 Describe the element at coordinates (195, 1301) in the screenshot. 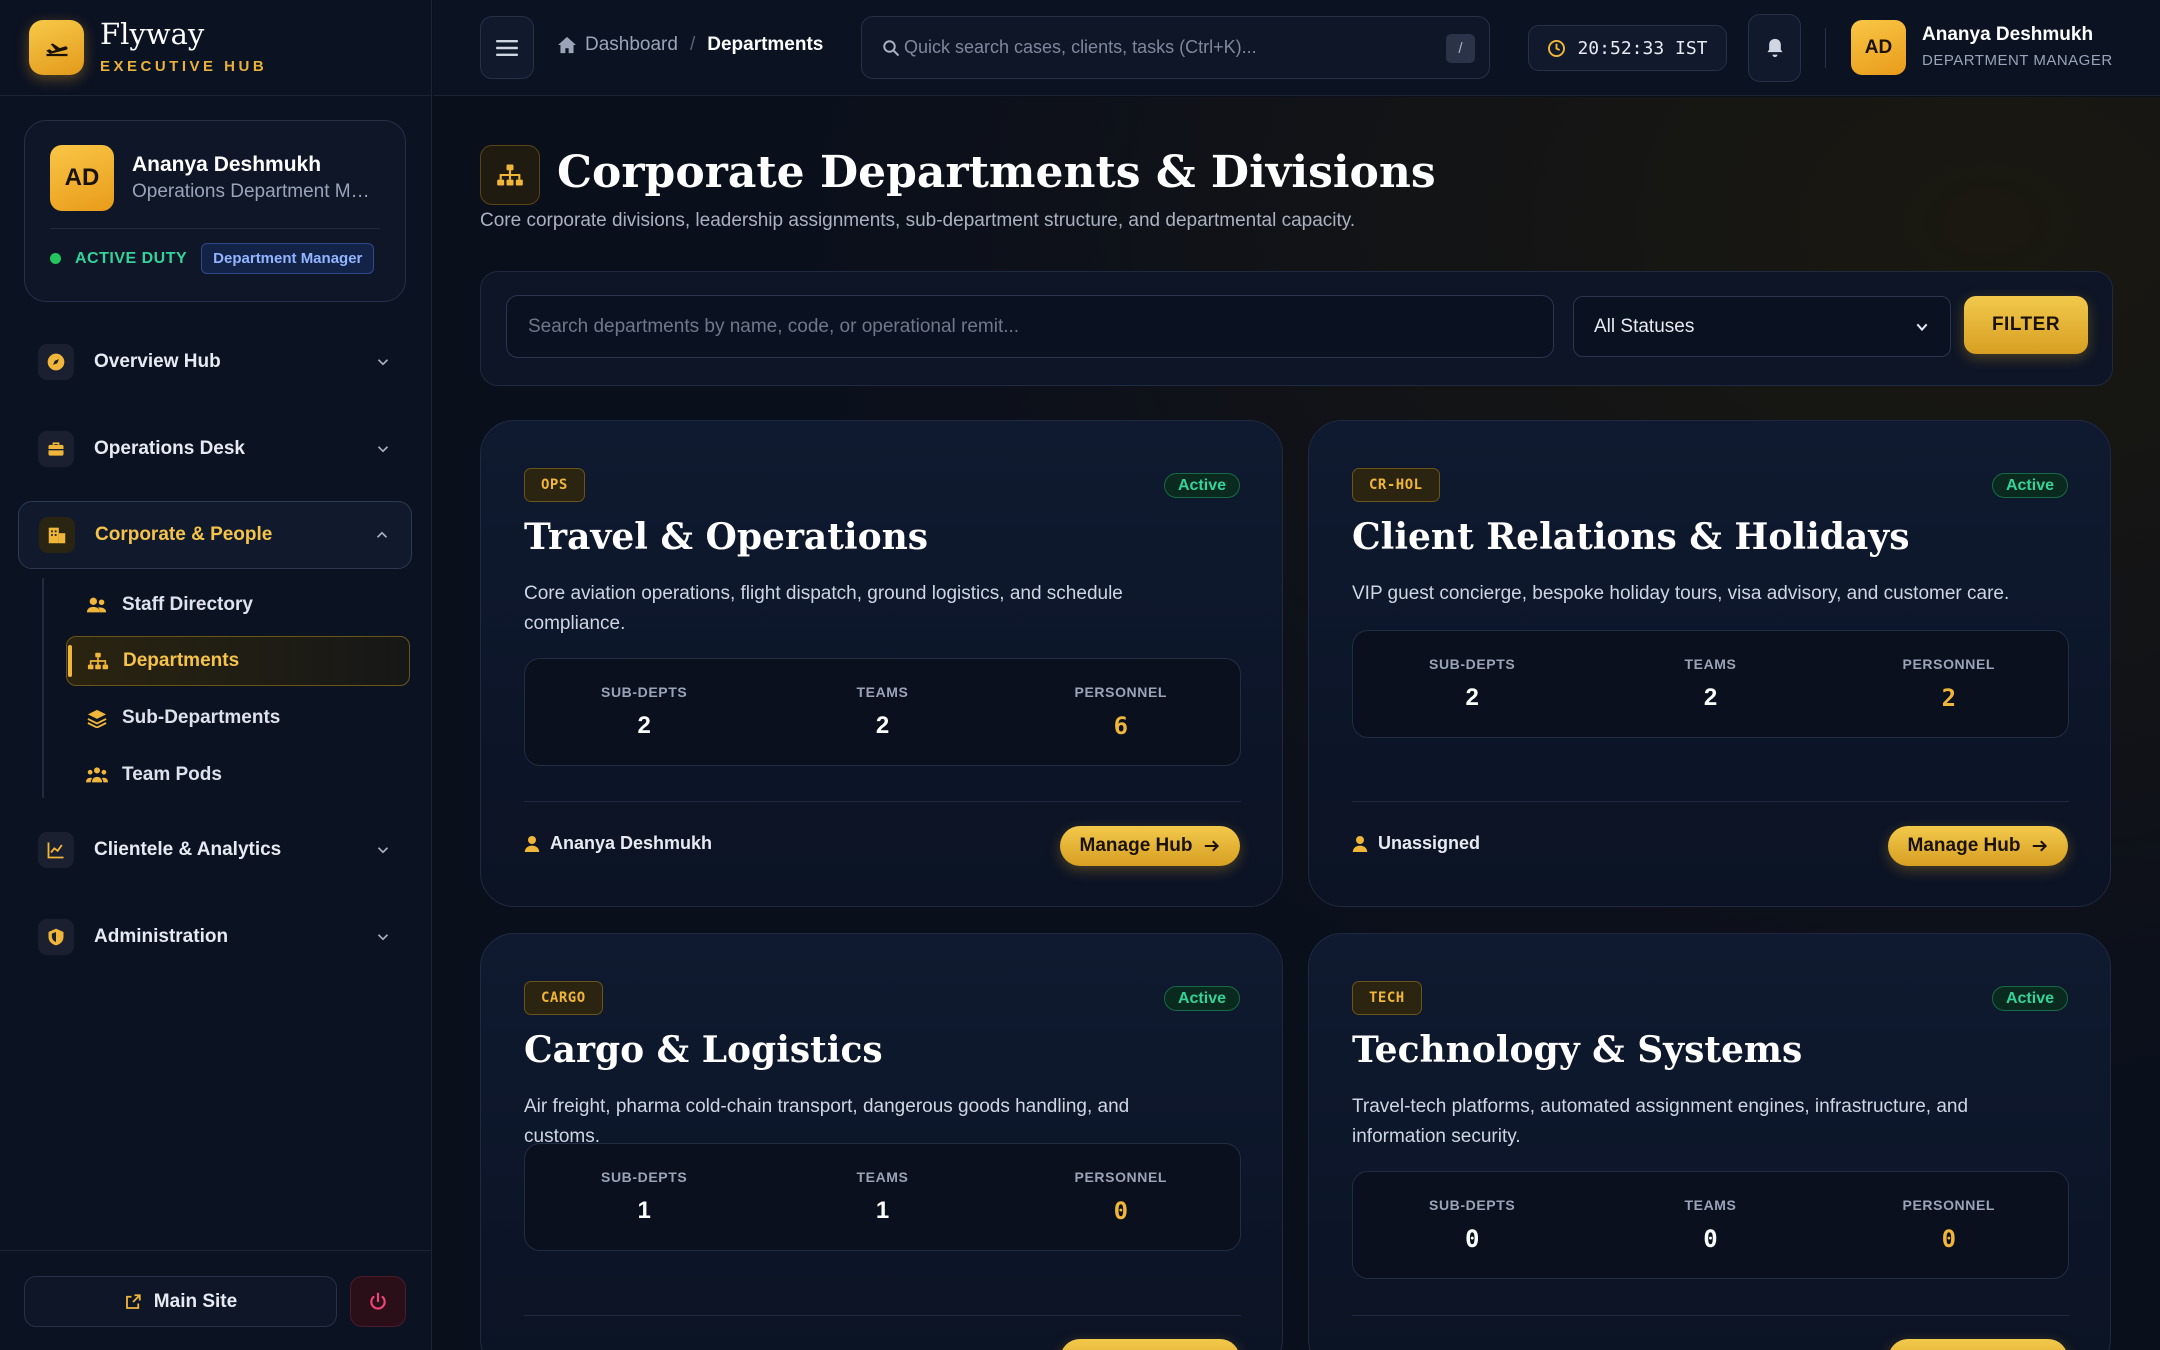

I see `main-site-label: Main Site` at that location.